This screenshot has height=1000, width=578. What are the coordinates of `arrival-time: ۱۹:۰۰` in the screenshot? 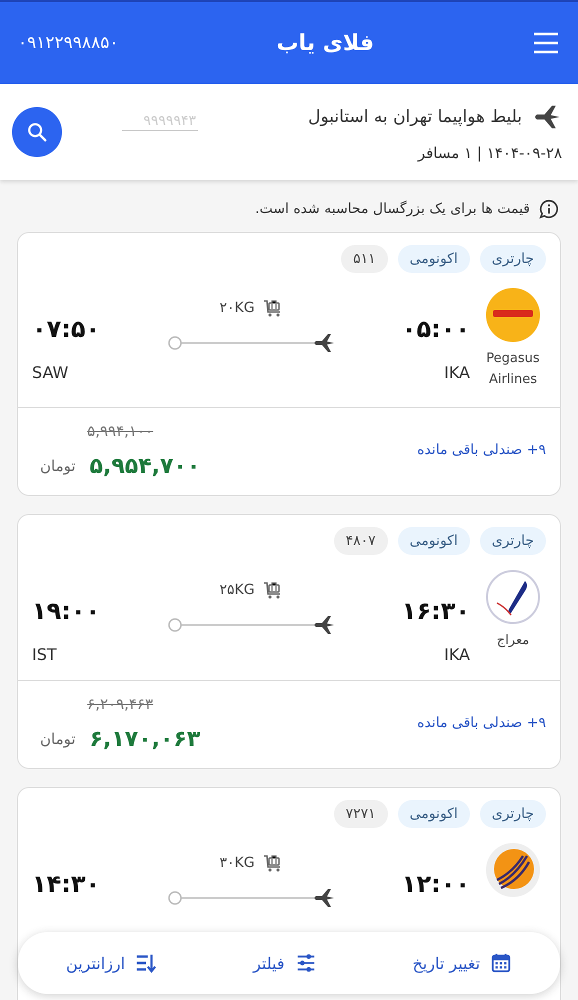 It's located at (66, 610).